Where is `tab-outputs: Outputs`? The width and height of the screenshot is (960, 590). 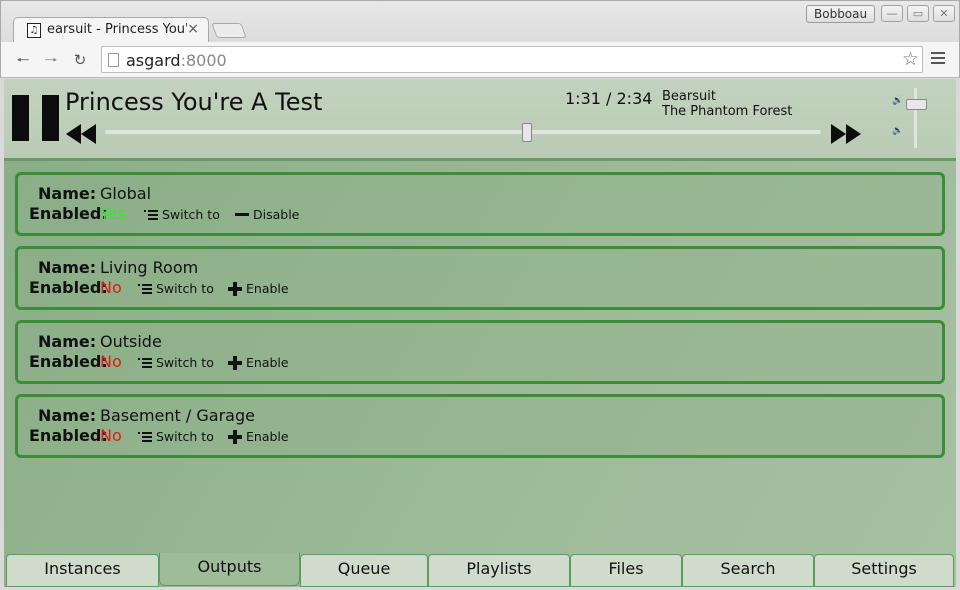 tab-outputs: Outputs is located at coordinates (229, 569).